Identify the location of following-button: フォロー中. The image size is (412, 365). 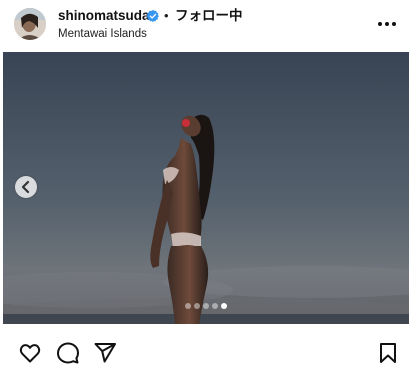
(209, 16).